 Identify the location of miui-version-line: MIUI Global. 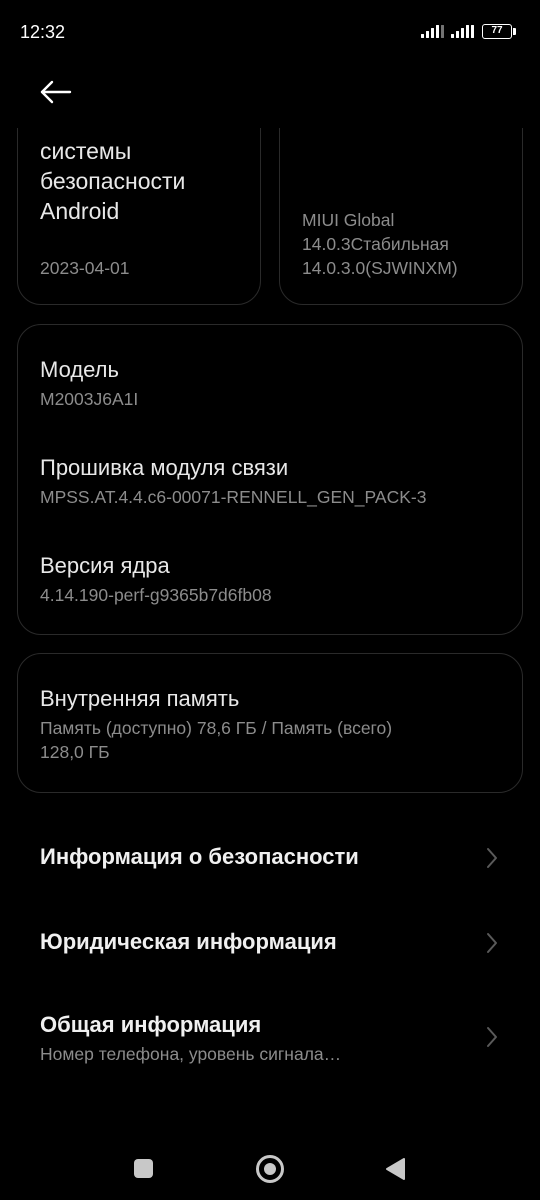
(348, 220).